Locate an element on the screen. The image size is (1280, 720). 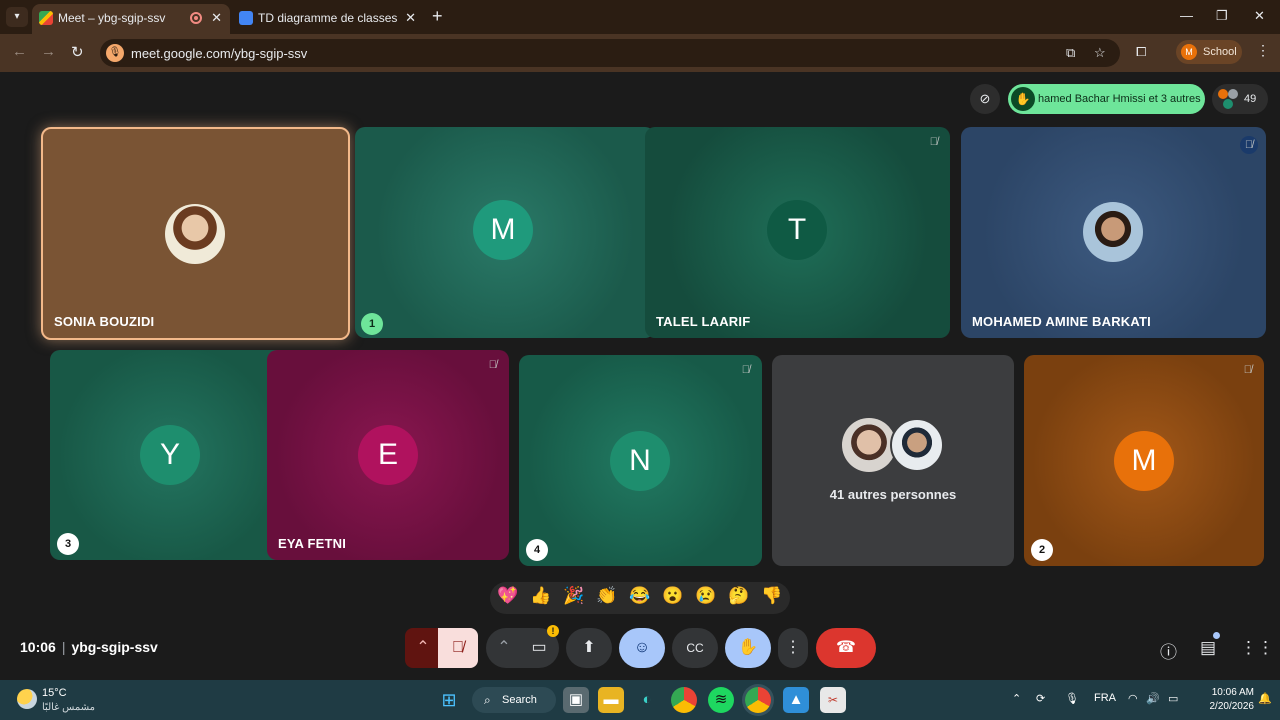
raised-hand-icon: ✋ is located at coordinates (1023, 99).